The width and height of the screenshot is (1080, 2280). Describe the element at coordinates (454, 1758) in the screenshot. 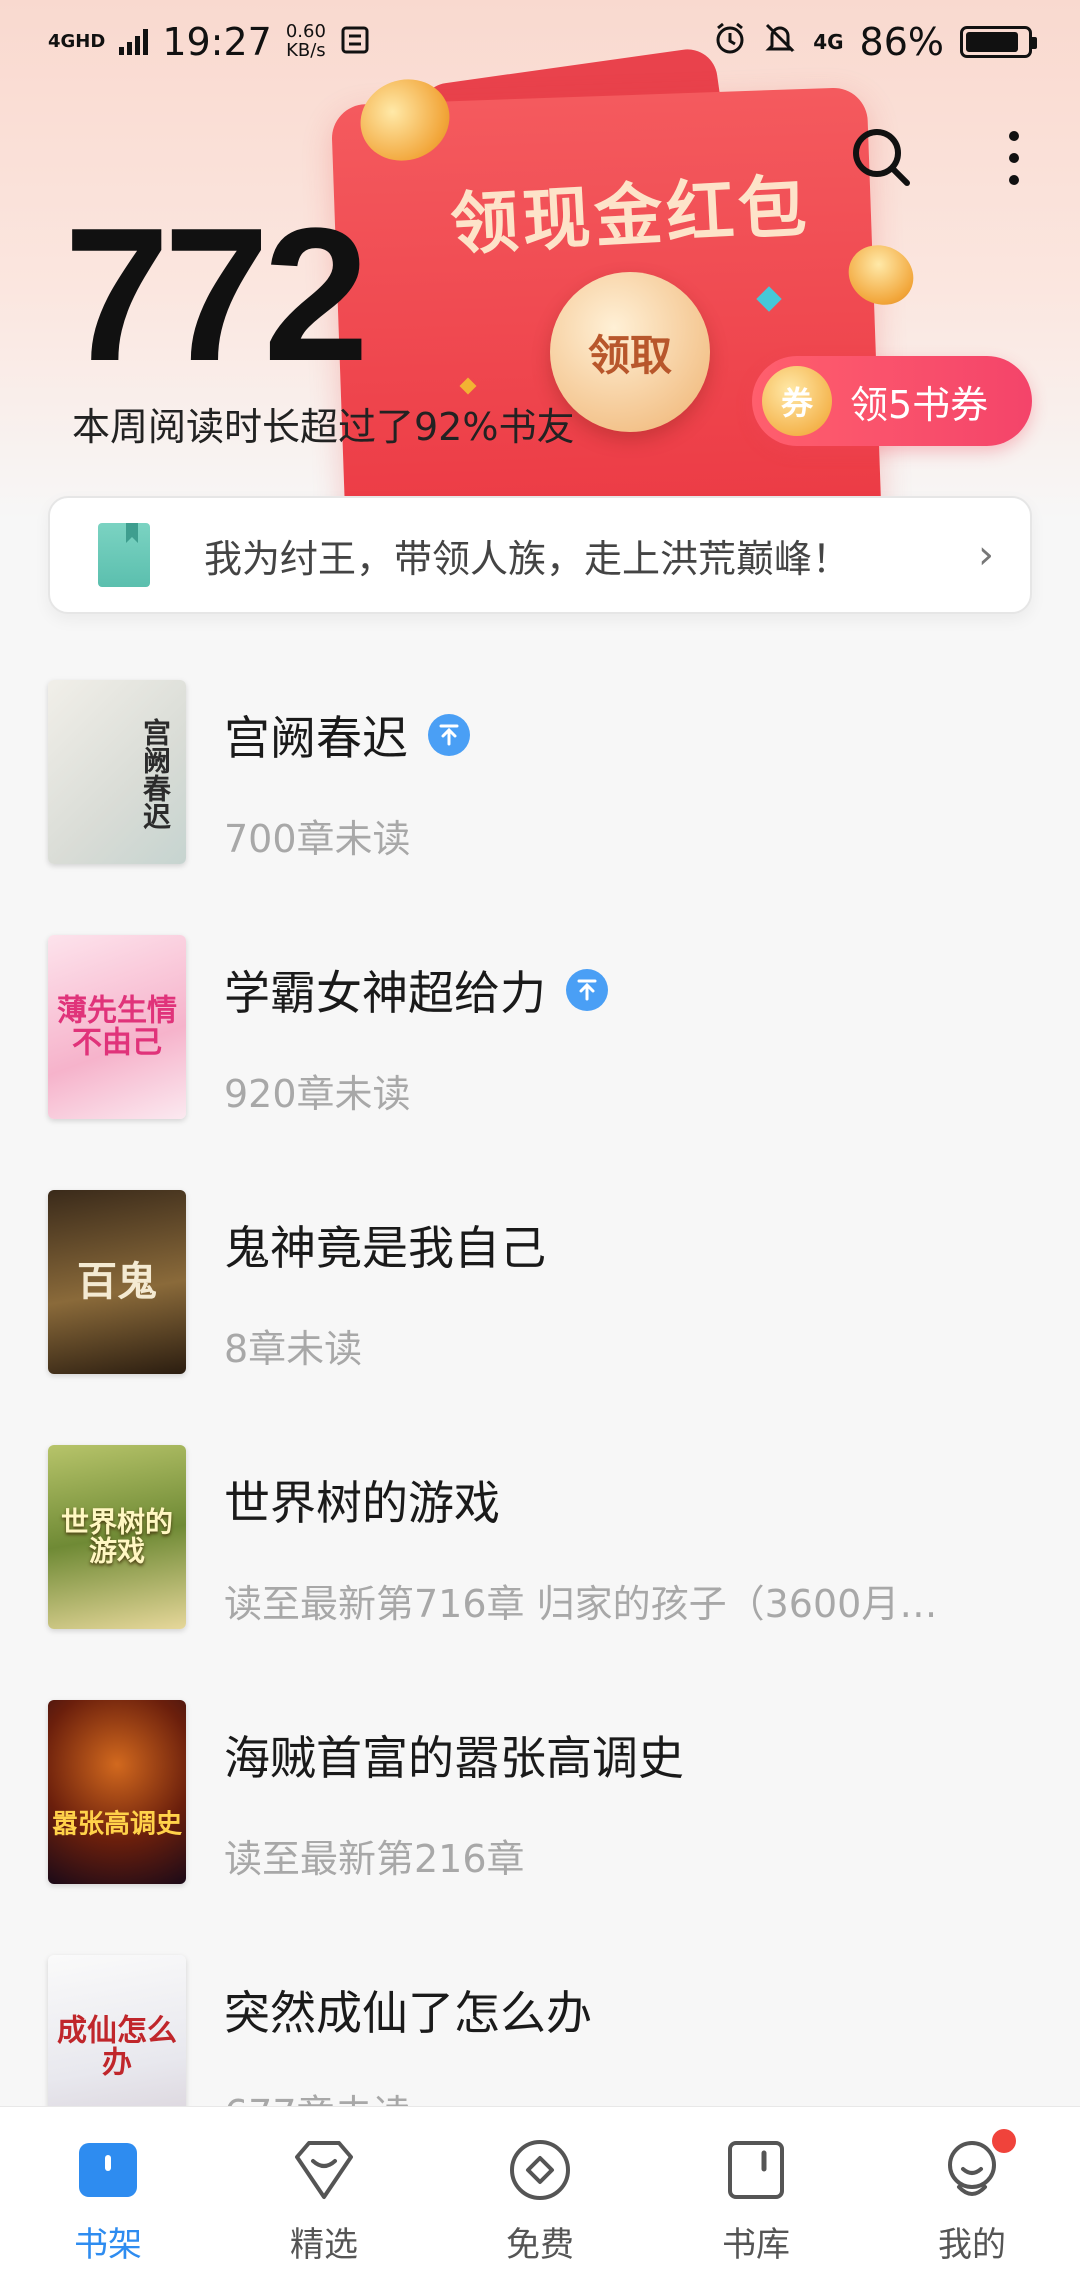

I see `book-title: 海贼首富的嚣张高调史` at that location.